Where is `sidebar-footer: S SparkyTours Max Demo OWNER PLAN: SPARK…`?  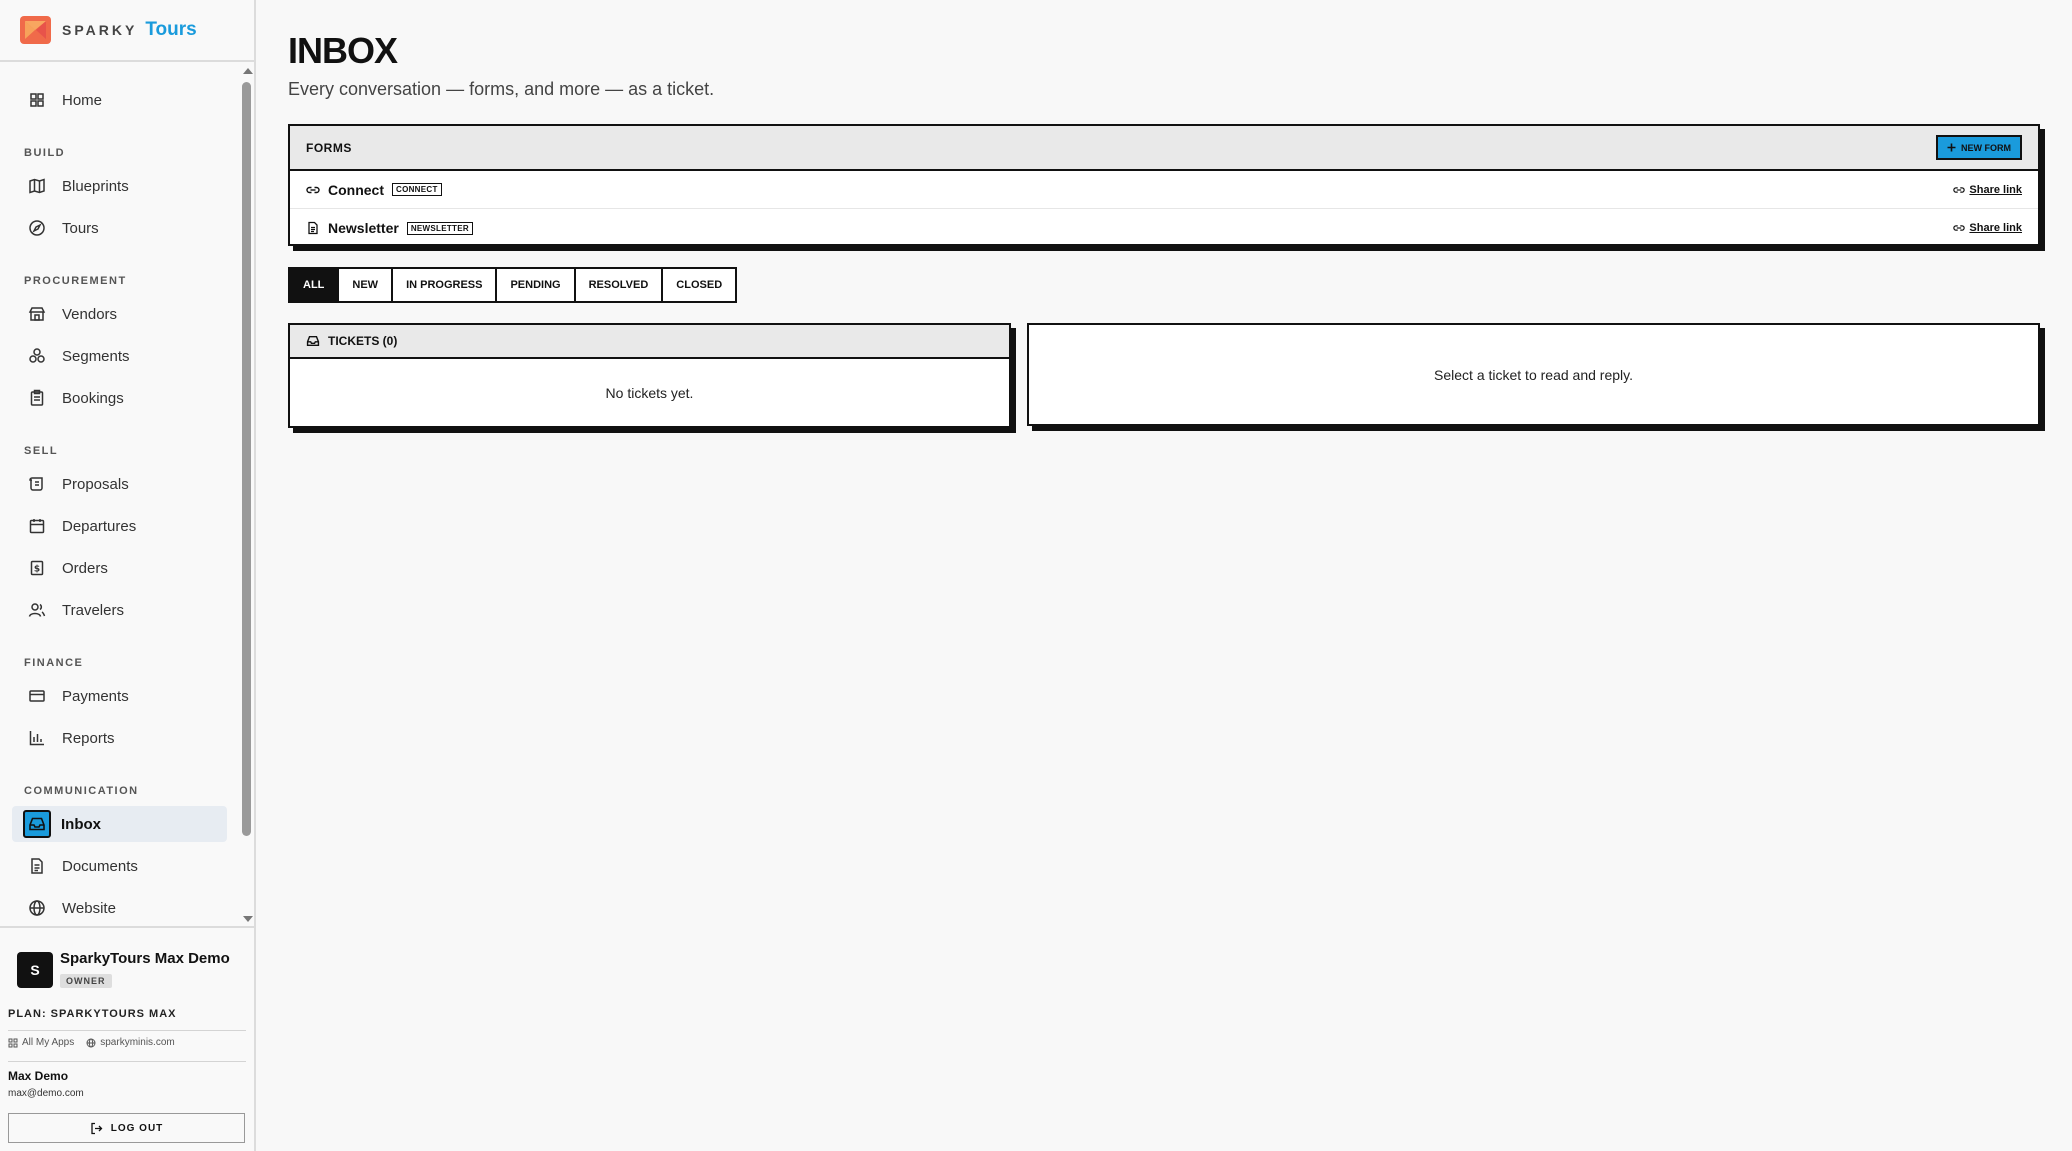
sidebar-footer: S SparkyTours Max Demo OWNER PLAN: SPARK… is located at coordinates (127, 1038).